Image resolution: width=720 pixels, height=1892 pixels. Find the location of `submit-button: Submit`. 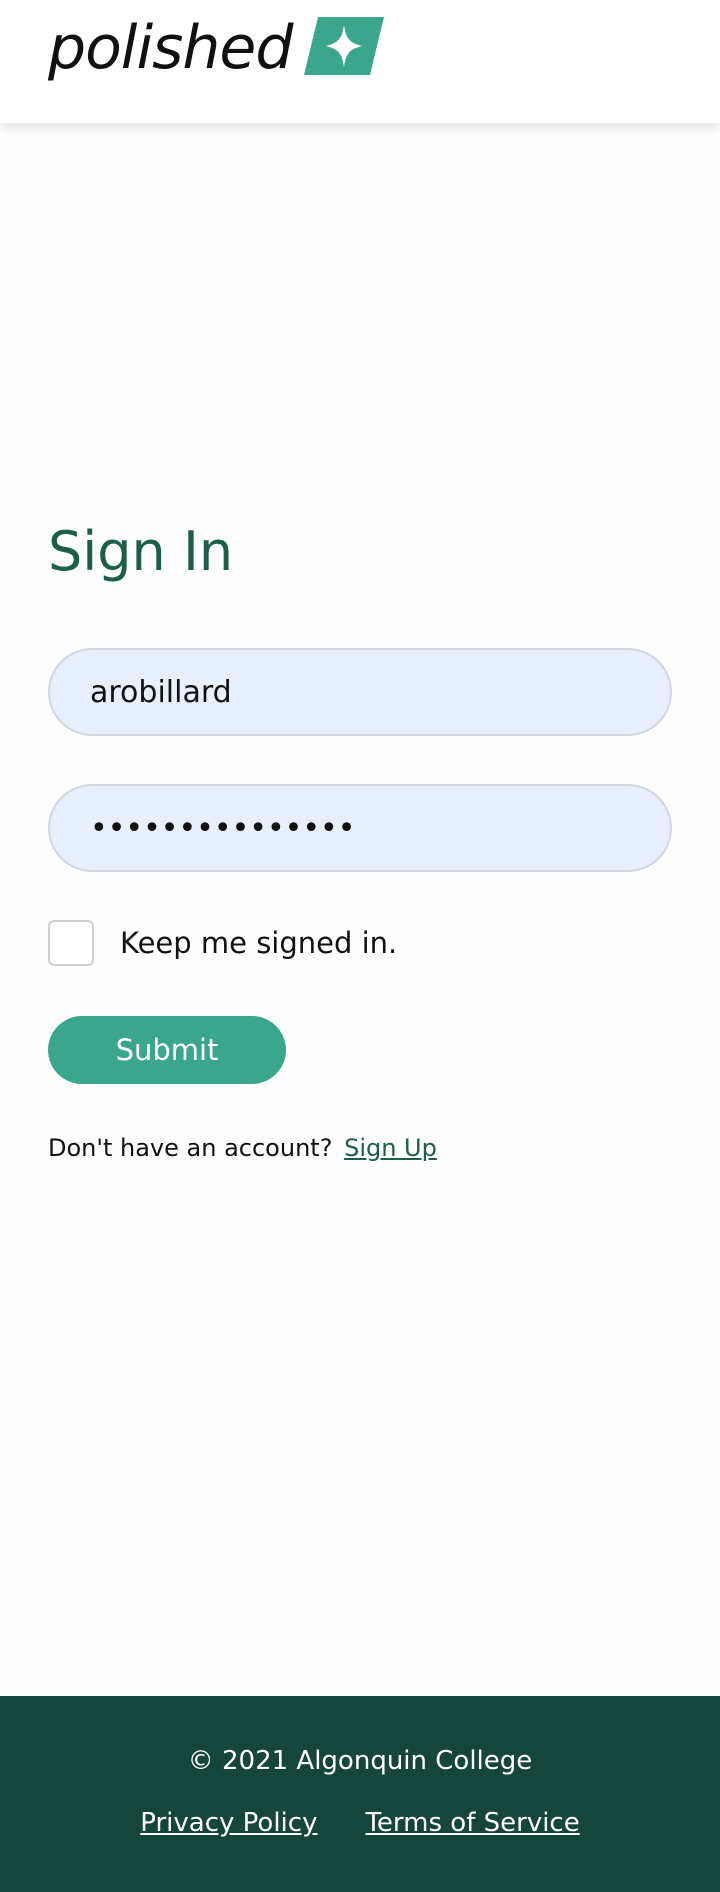

submit-button: Submit is located at coordinates (167, 1050).